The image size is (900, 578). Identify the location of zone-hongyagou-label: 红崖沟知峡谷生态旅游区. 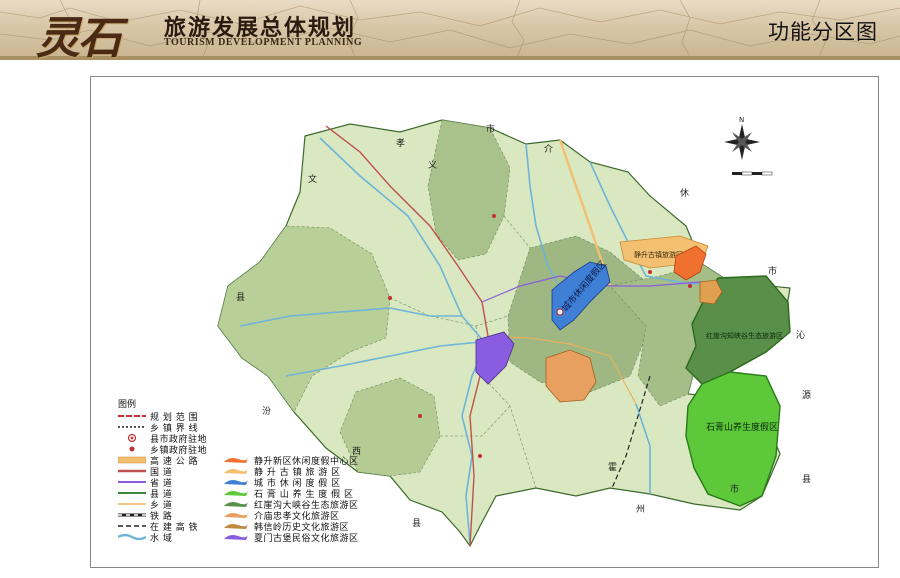
(744, 335).